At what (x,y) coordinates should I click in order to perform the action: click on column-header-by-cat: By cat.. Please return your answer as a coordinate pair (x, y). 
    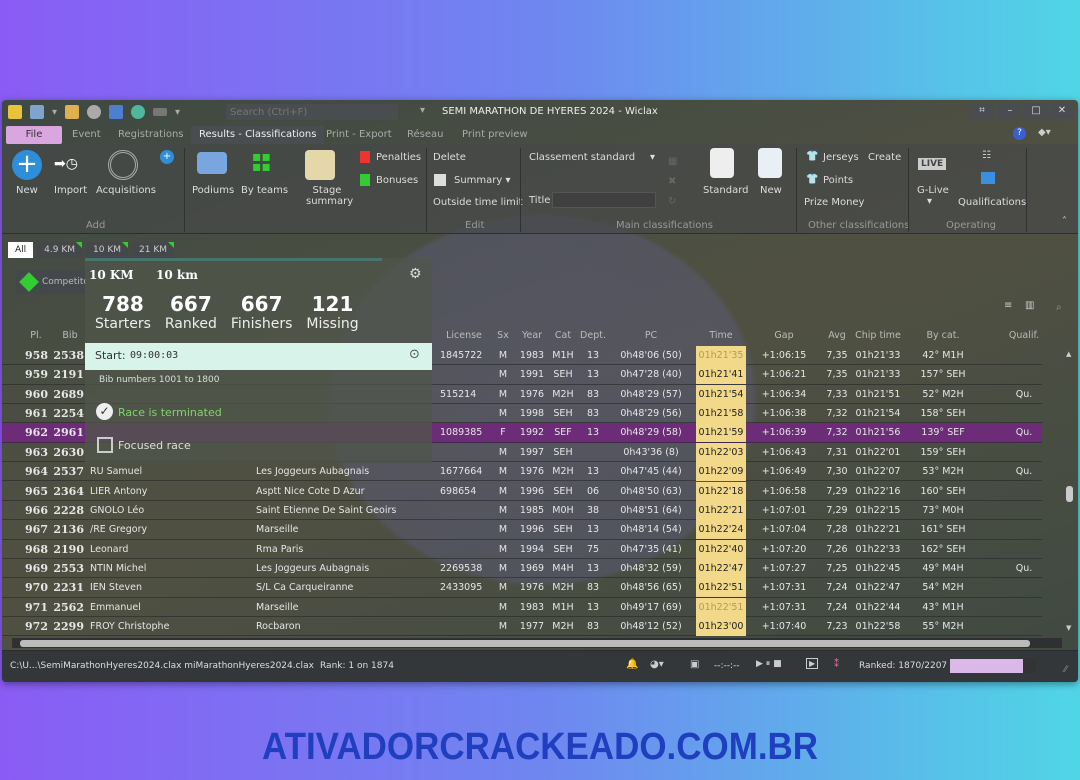
    Looking at the image, I should click on (943, 336).